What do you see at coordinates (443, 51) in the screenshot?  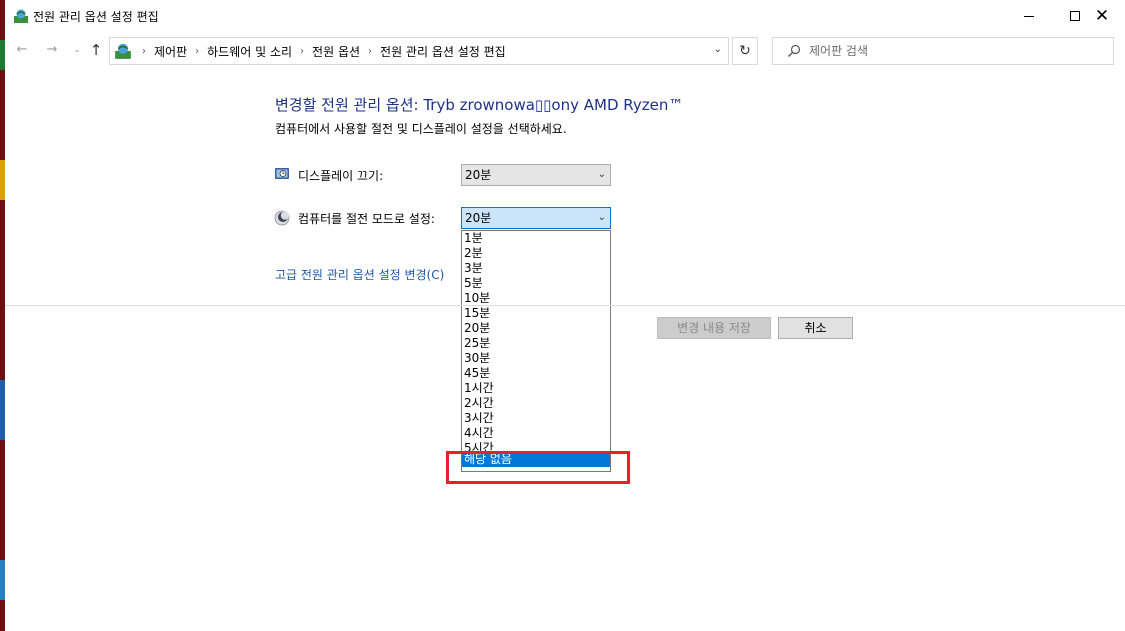 I see `breadcrumb-item: 전원 관리 옵션 설정 편집` at bounding box center [443, 51].